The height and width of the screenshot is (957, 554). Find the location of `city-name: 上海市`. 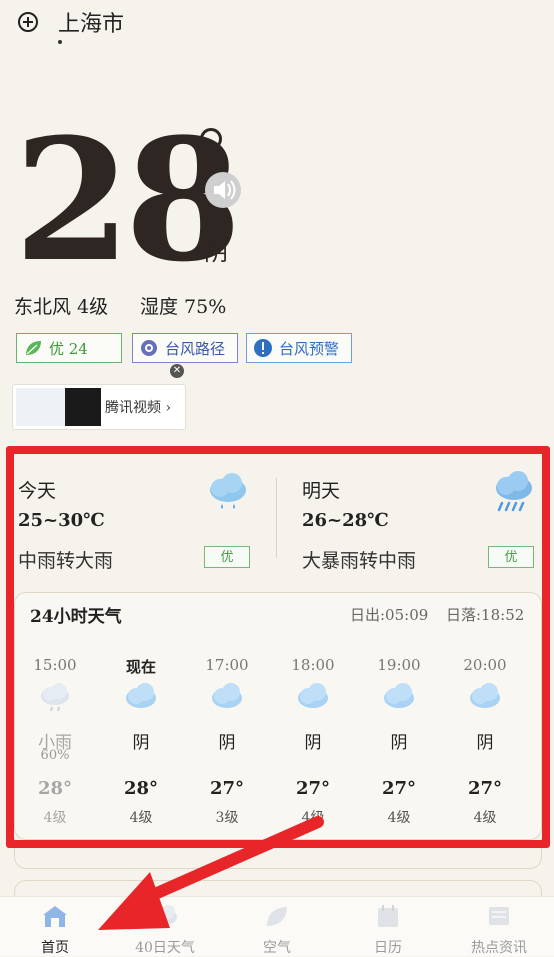

city-name: 上海市 is located at coordinates (91, 22).